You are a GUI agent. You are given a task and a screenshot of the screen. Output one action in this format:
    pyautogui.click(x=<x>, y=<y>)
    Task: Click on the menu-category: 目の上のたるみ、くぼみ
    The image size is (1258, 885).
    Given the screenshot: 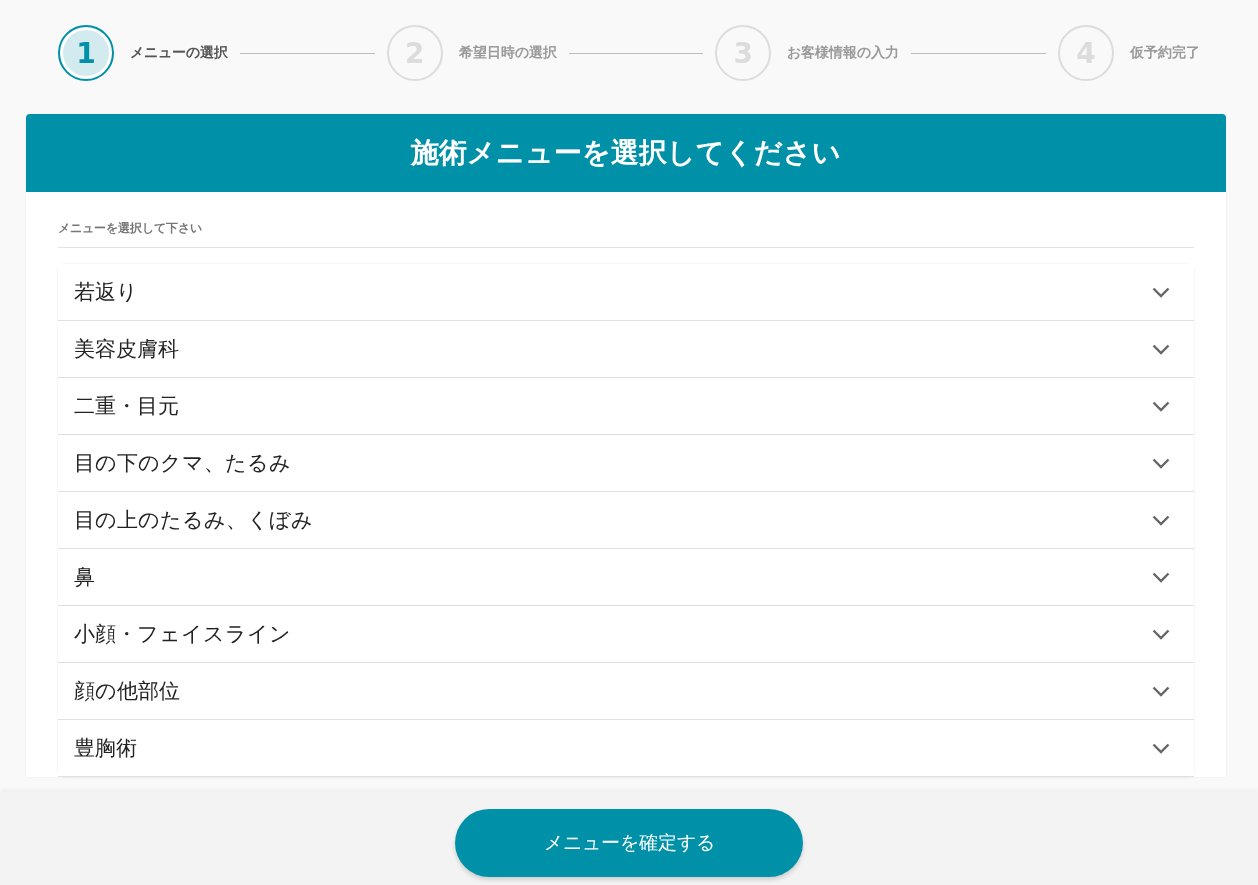 What is the action you would take?
    pyautogui.click(x=626, y=520)
    